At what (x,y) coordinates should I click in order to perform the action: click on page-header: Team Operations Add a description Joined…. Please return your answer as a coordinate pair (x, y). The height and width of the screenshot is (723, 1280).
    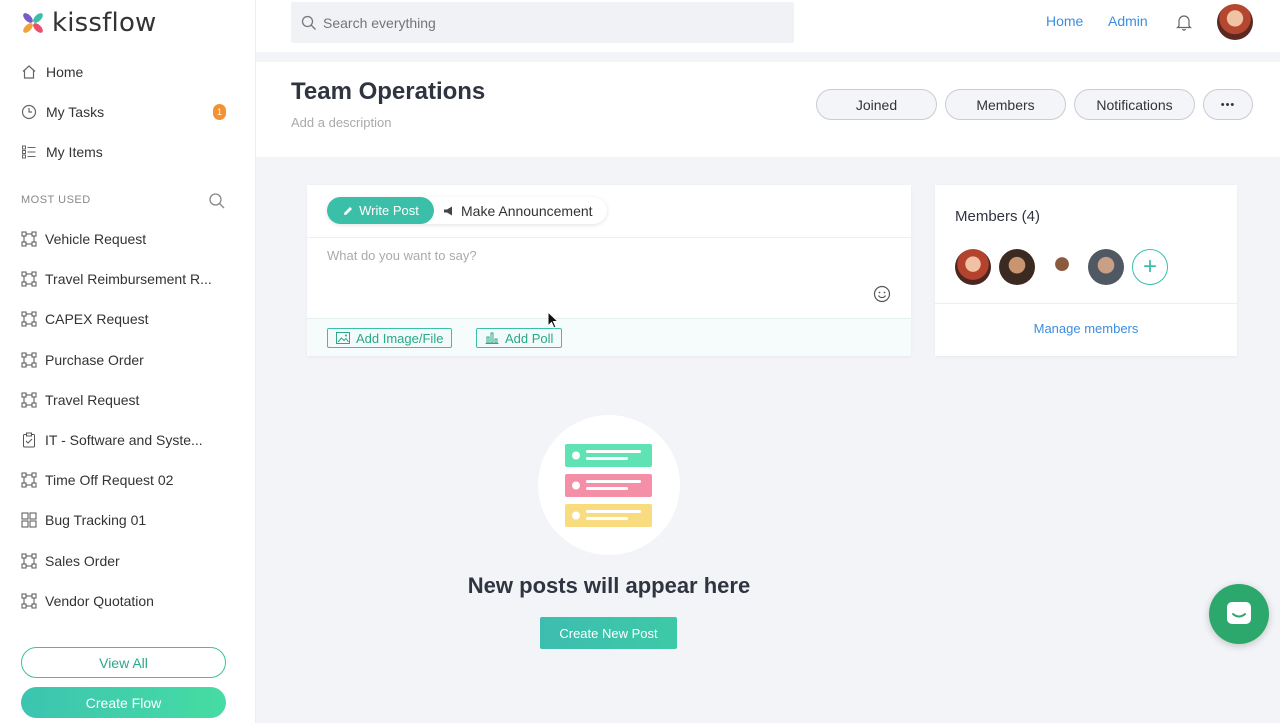
    Looking at the image, I should click on (768, 109).